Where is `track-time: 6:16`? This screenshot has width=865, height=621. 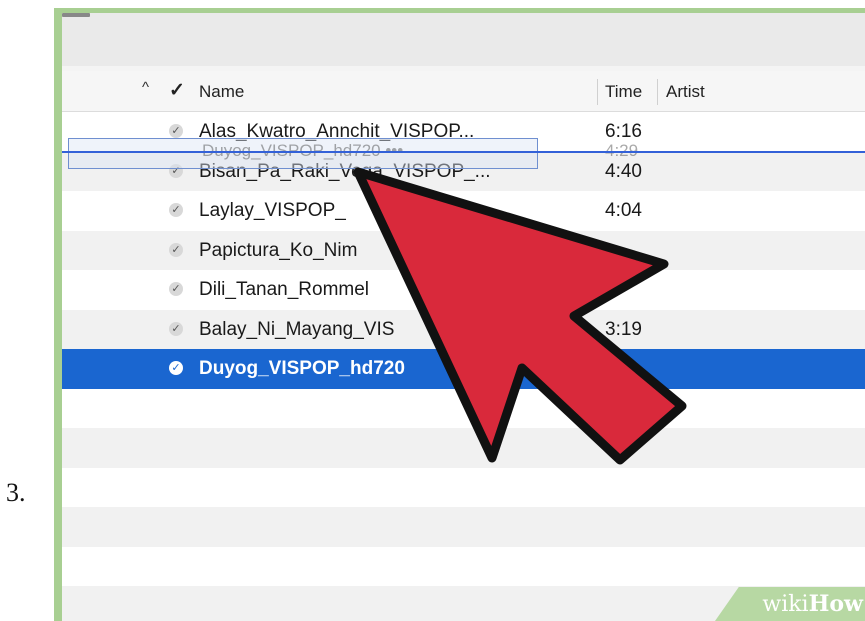
track-time: 6:16 is located at coordinates (623, 131).